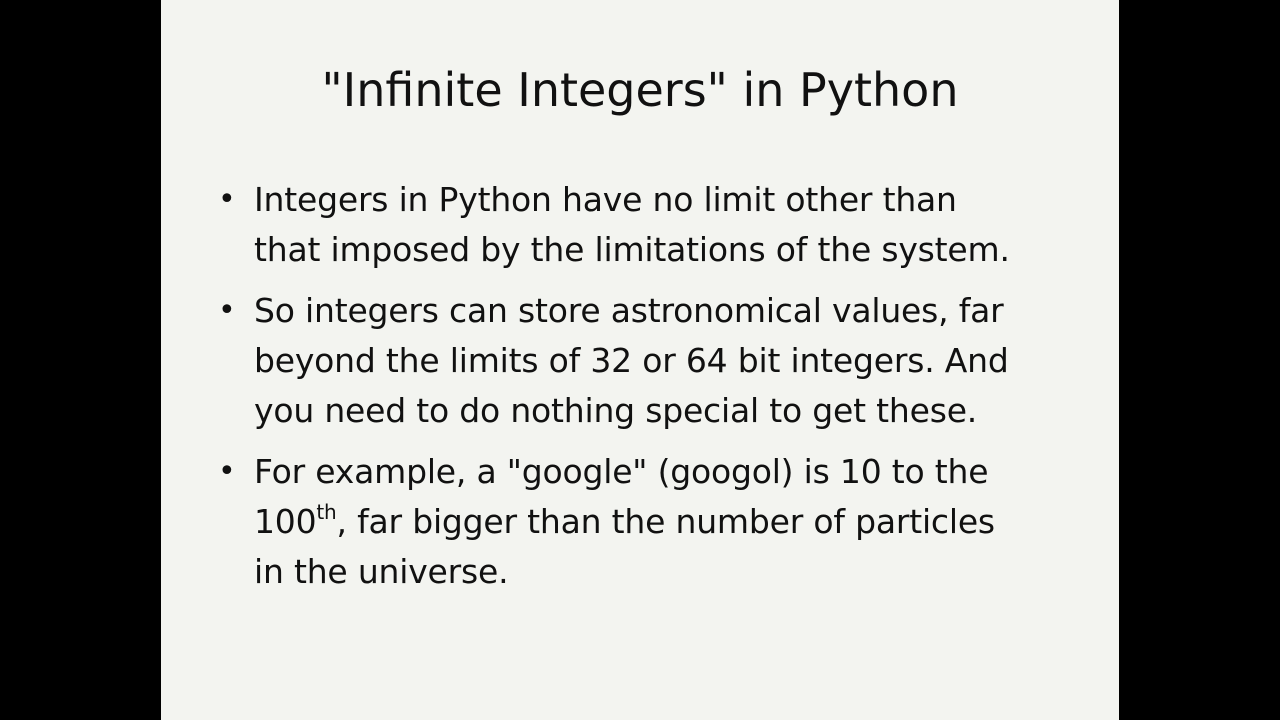 The width and height of the screenshot is (1280, 720). Describe the element at coordinates (80, 360) in the screenshot. I see `letterbox-left` at that location.